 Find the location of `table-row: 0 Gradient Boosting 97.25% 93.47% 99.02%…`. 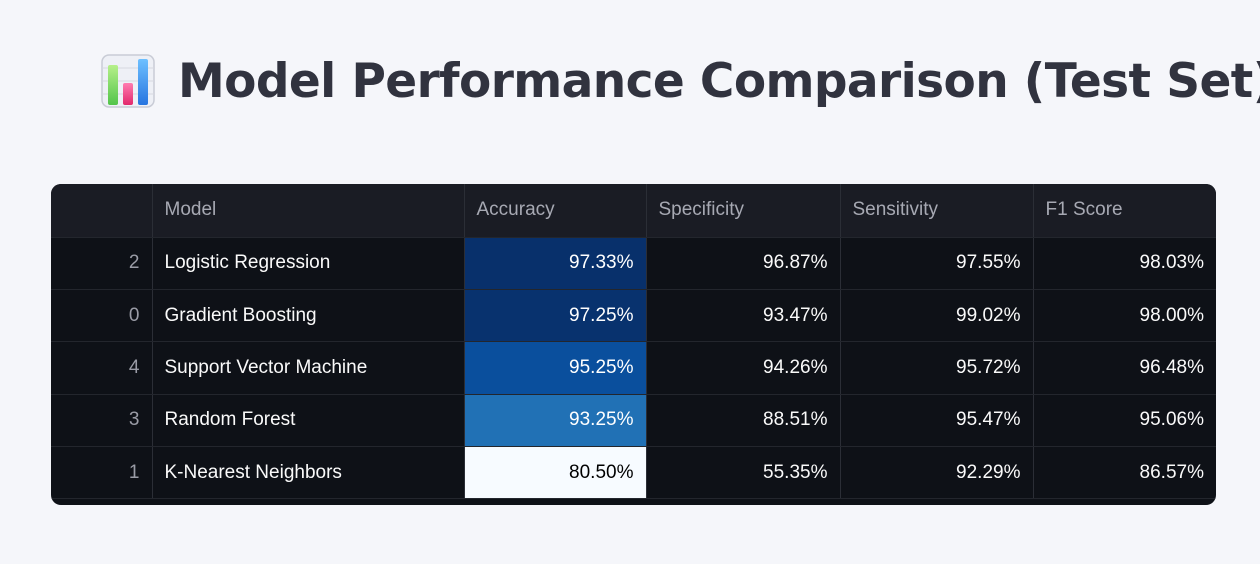

table-row: 0 Gradient Boosting 97.25% 93.47% 99.02%… is located at coordinates (633, 316).